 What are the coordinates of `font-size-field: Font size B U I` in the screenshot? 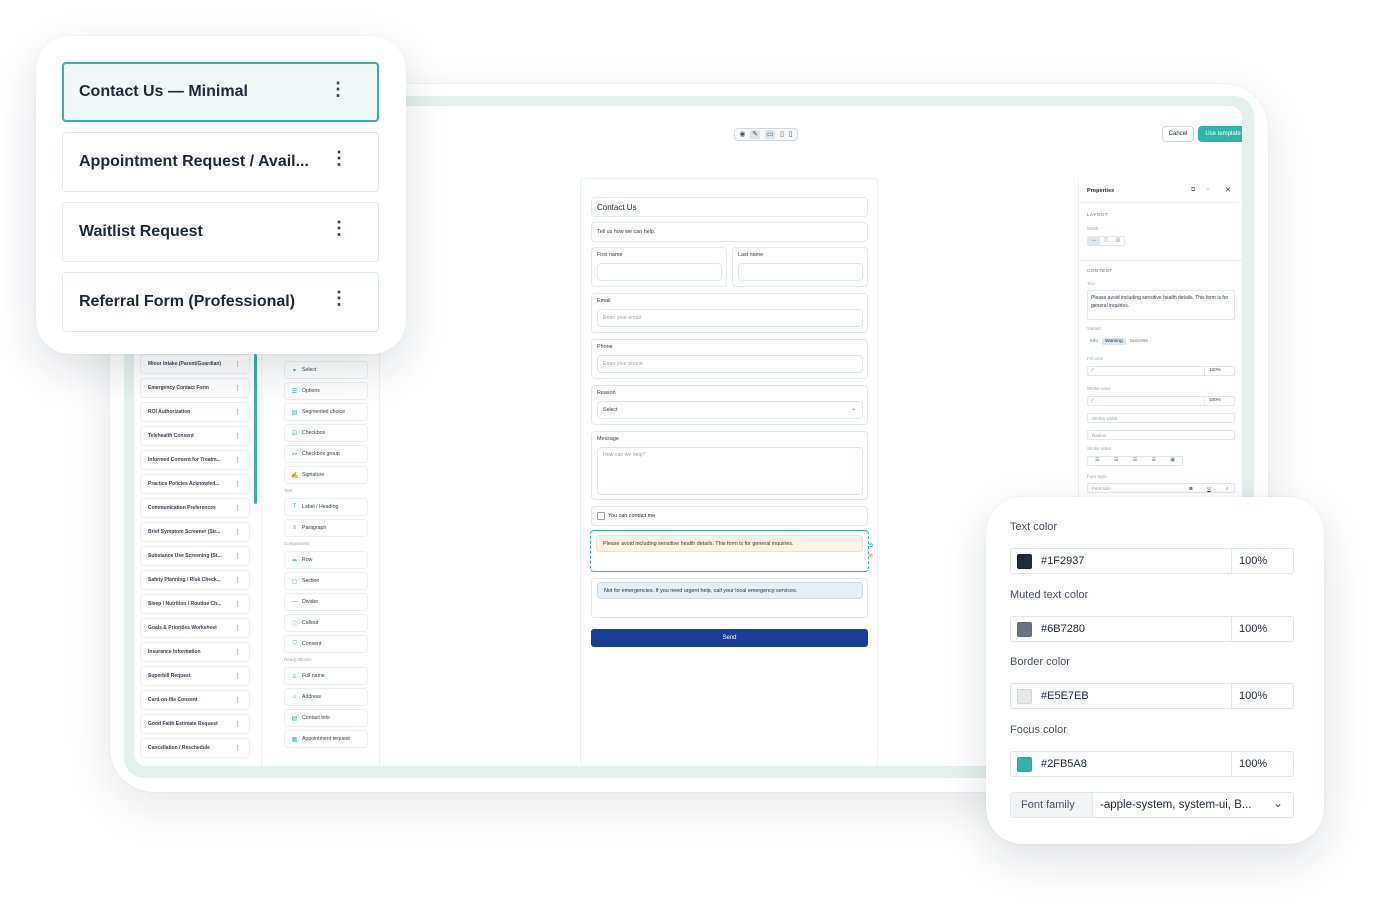 It's located at (1161, 488).